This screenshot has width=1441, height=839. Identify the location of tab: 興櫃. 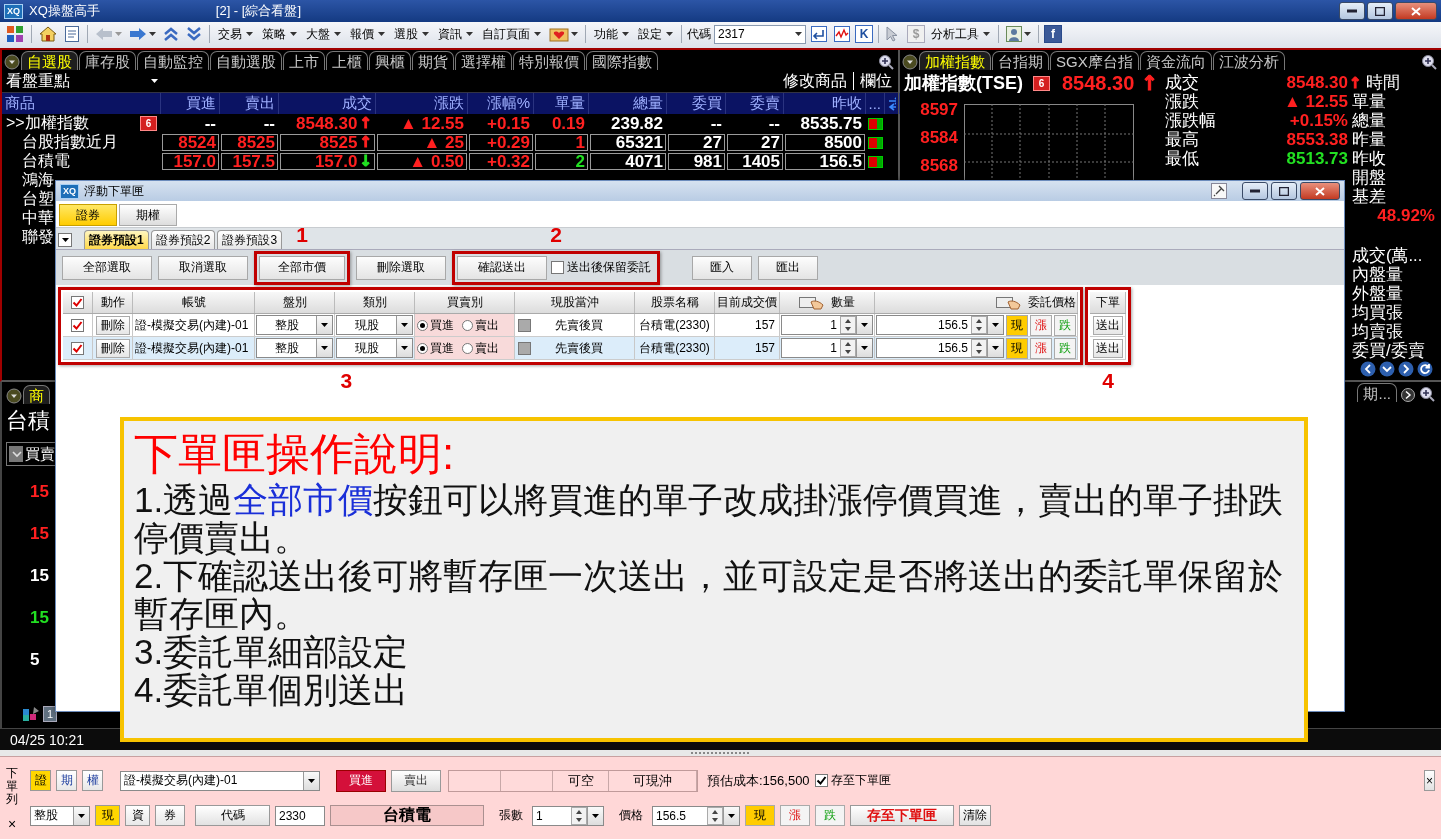
(390, 60).